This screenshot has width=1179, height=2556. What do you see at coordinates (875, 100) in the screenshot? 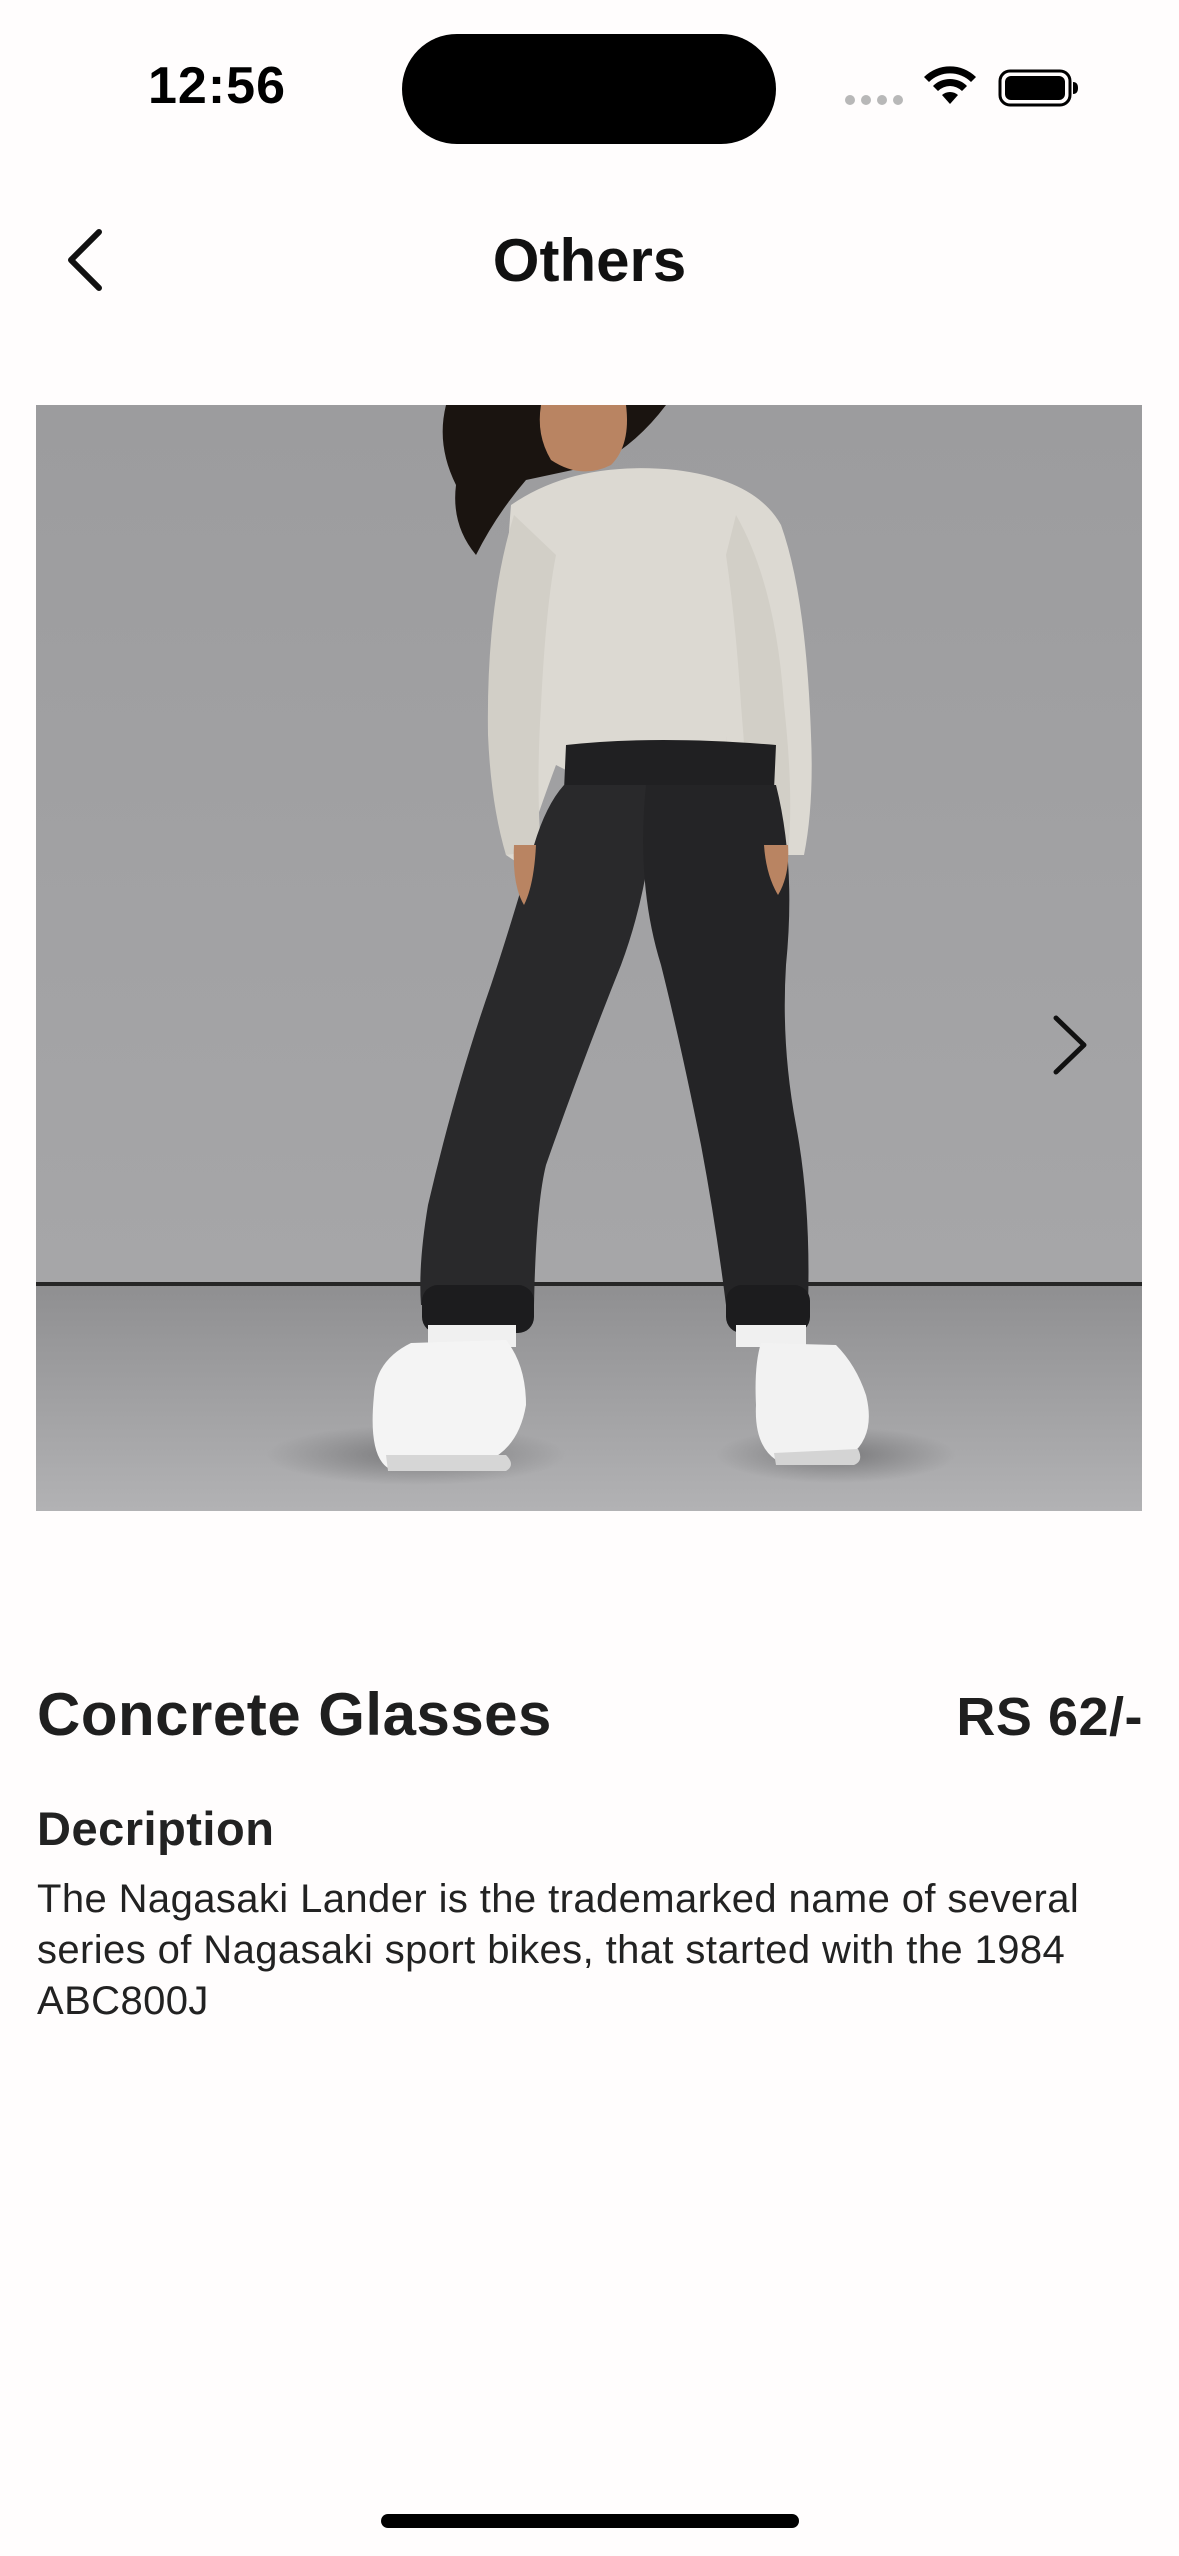
I see `cellular-signal-icon` at bounding box center [875, 100].